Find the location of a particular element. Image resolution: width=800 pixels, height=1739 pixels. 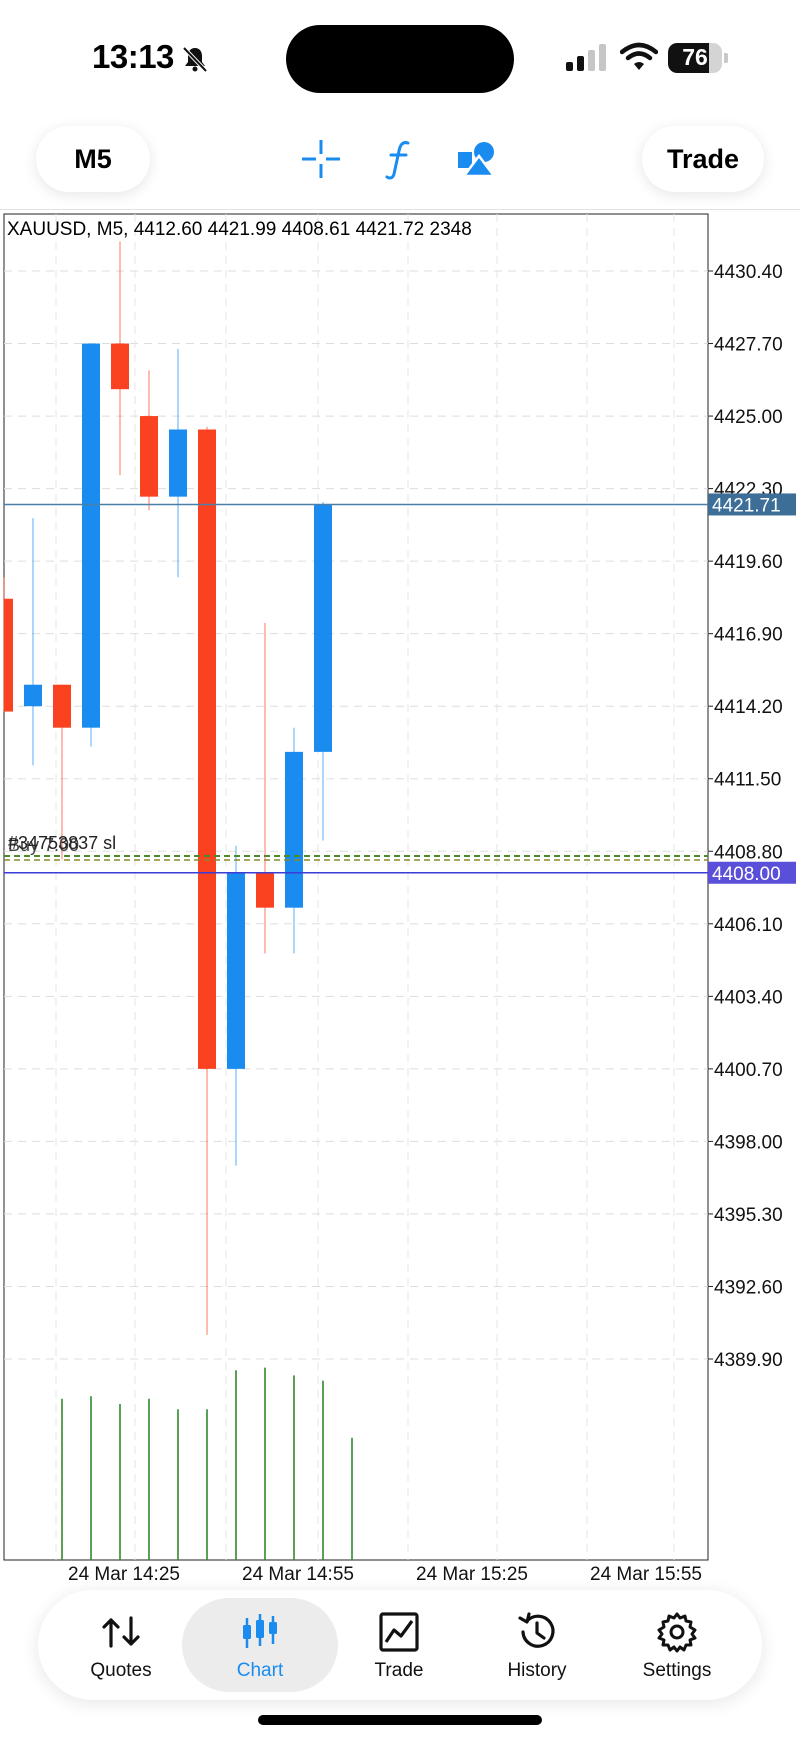

bottom-navigation: Quotes Chart Trade History Settings is located at coordinates (400, 1645).